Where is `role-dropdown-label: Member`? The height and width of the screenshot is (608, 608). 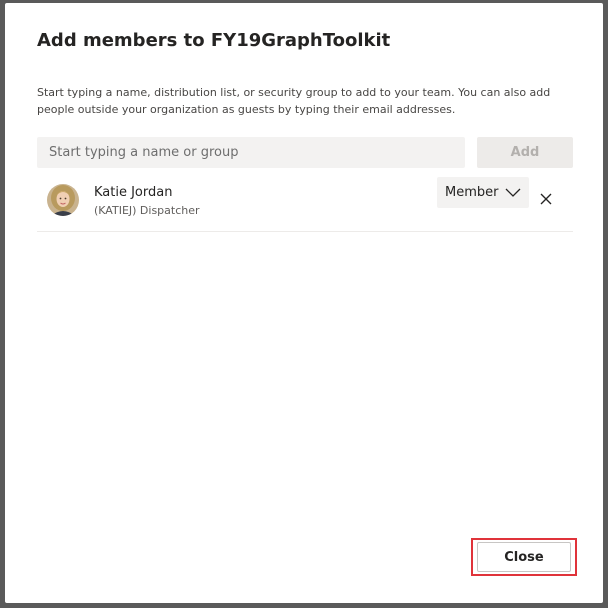 role-dropdown-label: Member is located at coordinates (472, 192).